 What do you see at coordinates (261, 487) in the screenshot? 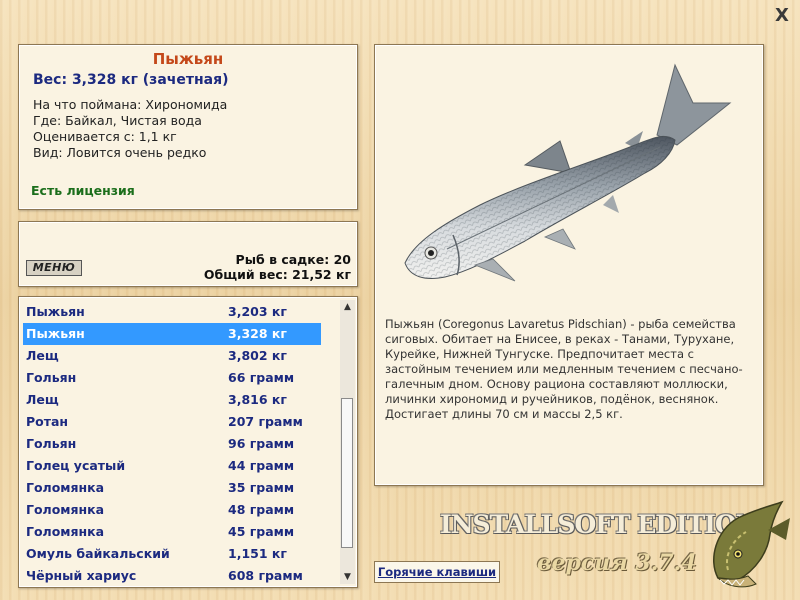
I see `catch-fish-weight: 35 грамм` at bounding box center [261, 487].